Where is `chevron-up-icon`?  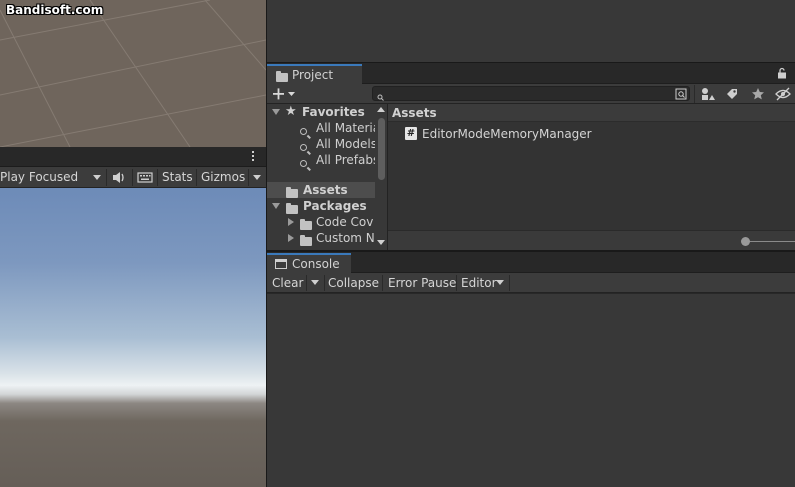
chevron-up-icon is located at coordinates (381, 109).